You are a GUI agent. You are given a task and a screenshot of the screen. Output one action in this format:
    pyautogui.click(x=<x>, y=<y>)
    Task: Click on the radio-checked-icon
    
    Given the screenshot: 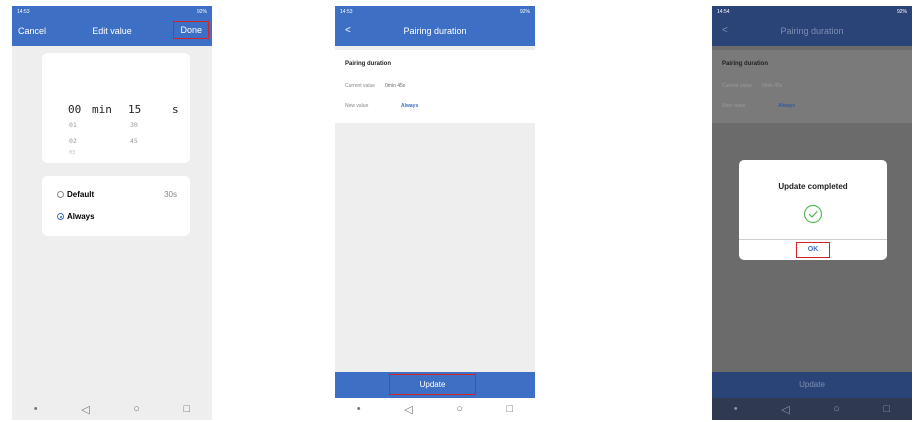 What is the action you would take?
    pyautogui.click(x=60, y=217)
    